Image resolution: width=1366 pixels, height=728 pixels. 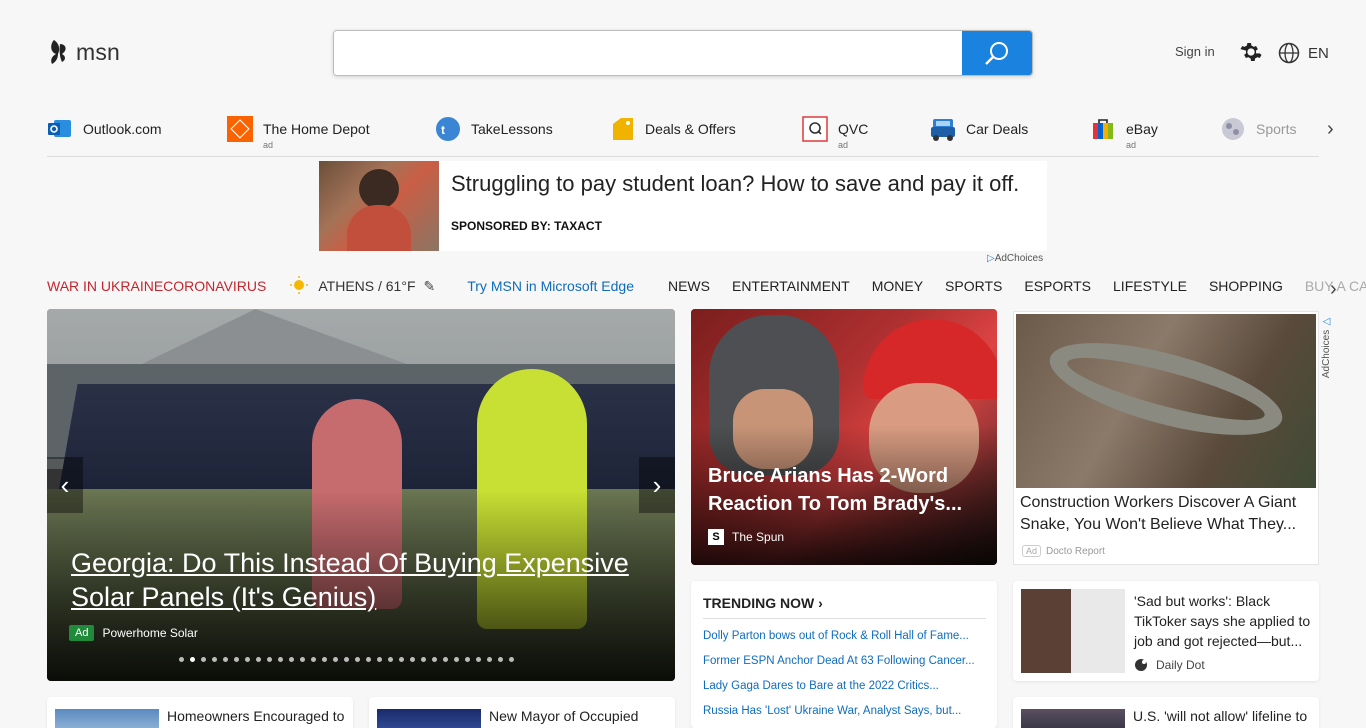 What do you see at coordinates (1015, 258) in the screenshot?
I see `adchoices-link: ▷AdChoices` at bounding box center [1015, 258].